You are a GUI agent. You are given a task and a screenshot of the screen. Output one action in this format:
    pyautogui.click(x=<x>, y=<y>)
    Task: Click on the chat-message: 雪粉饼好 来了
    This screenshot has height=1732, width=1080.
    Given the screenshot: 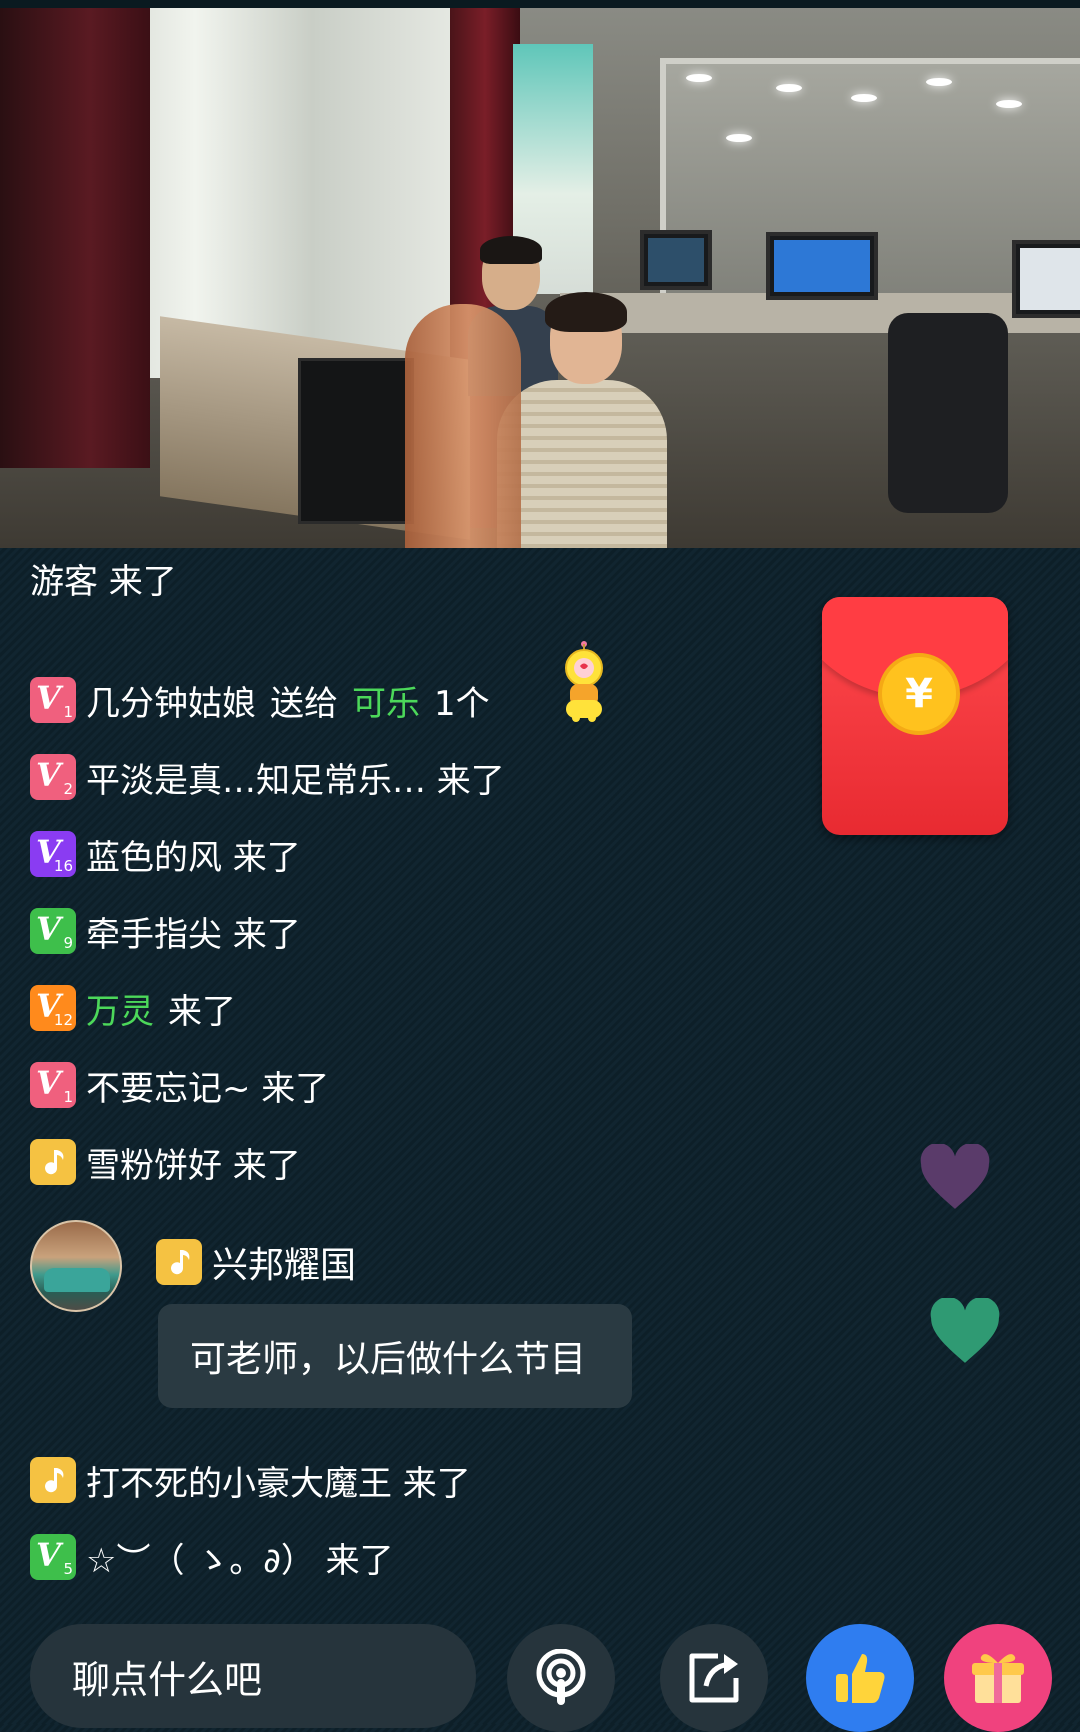 What is the action you would take?
    pyautogui.click(x=165, y=1162)
    